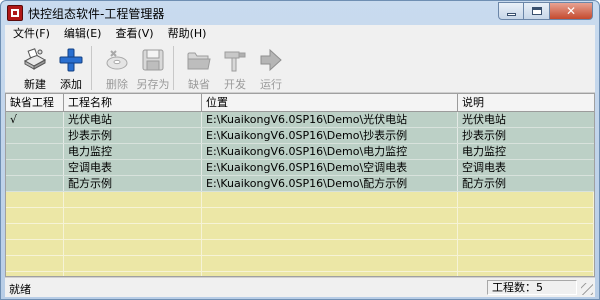 Image resolution: width=600 pixels, height=300 pixels. Describe the element at coordinates (330, 135) in the screenshot. I see `project-path: E:\KuaikongV6.0SP16\Demo\抄表示例` at that location.